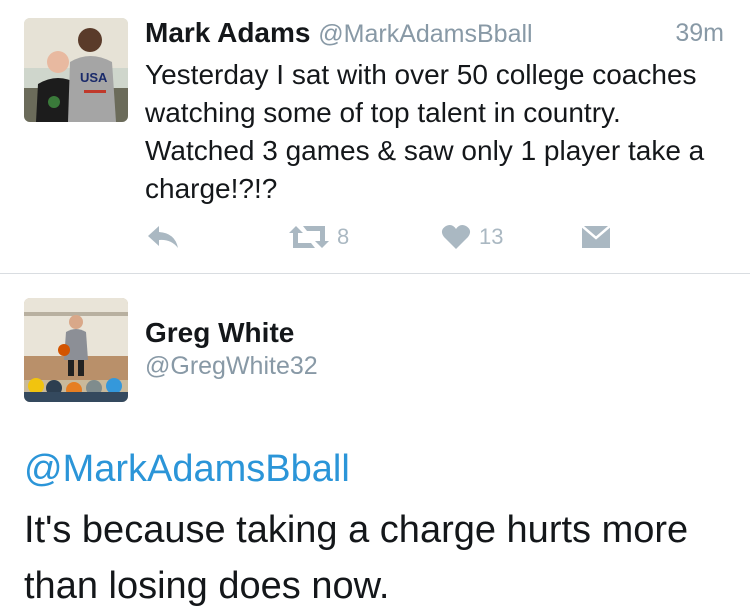  Describe the element at coordinates (456, 237) in the screenshot. I see `like-icon` at that location.